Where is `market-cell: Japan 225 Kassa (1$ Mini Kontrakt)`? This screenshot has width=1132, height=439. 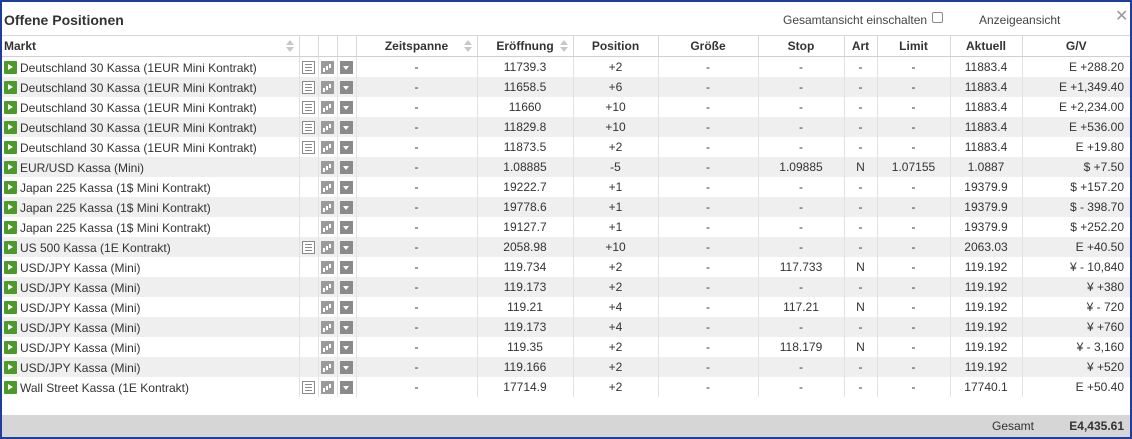
market-cell: Japan 225 Kassa (1$ Mini Kontrakt) is located at coordinates (150, 227).